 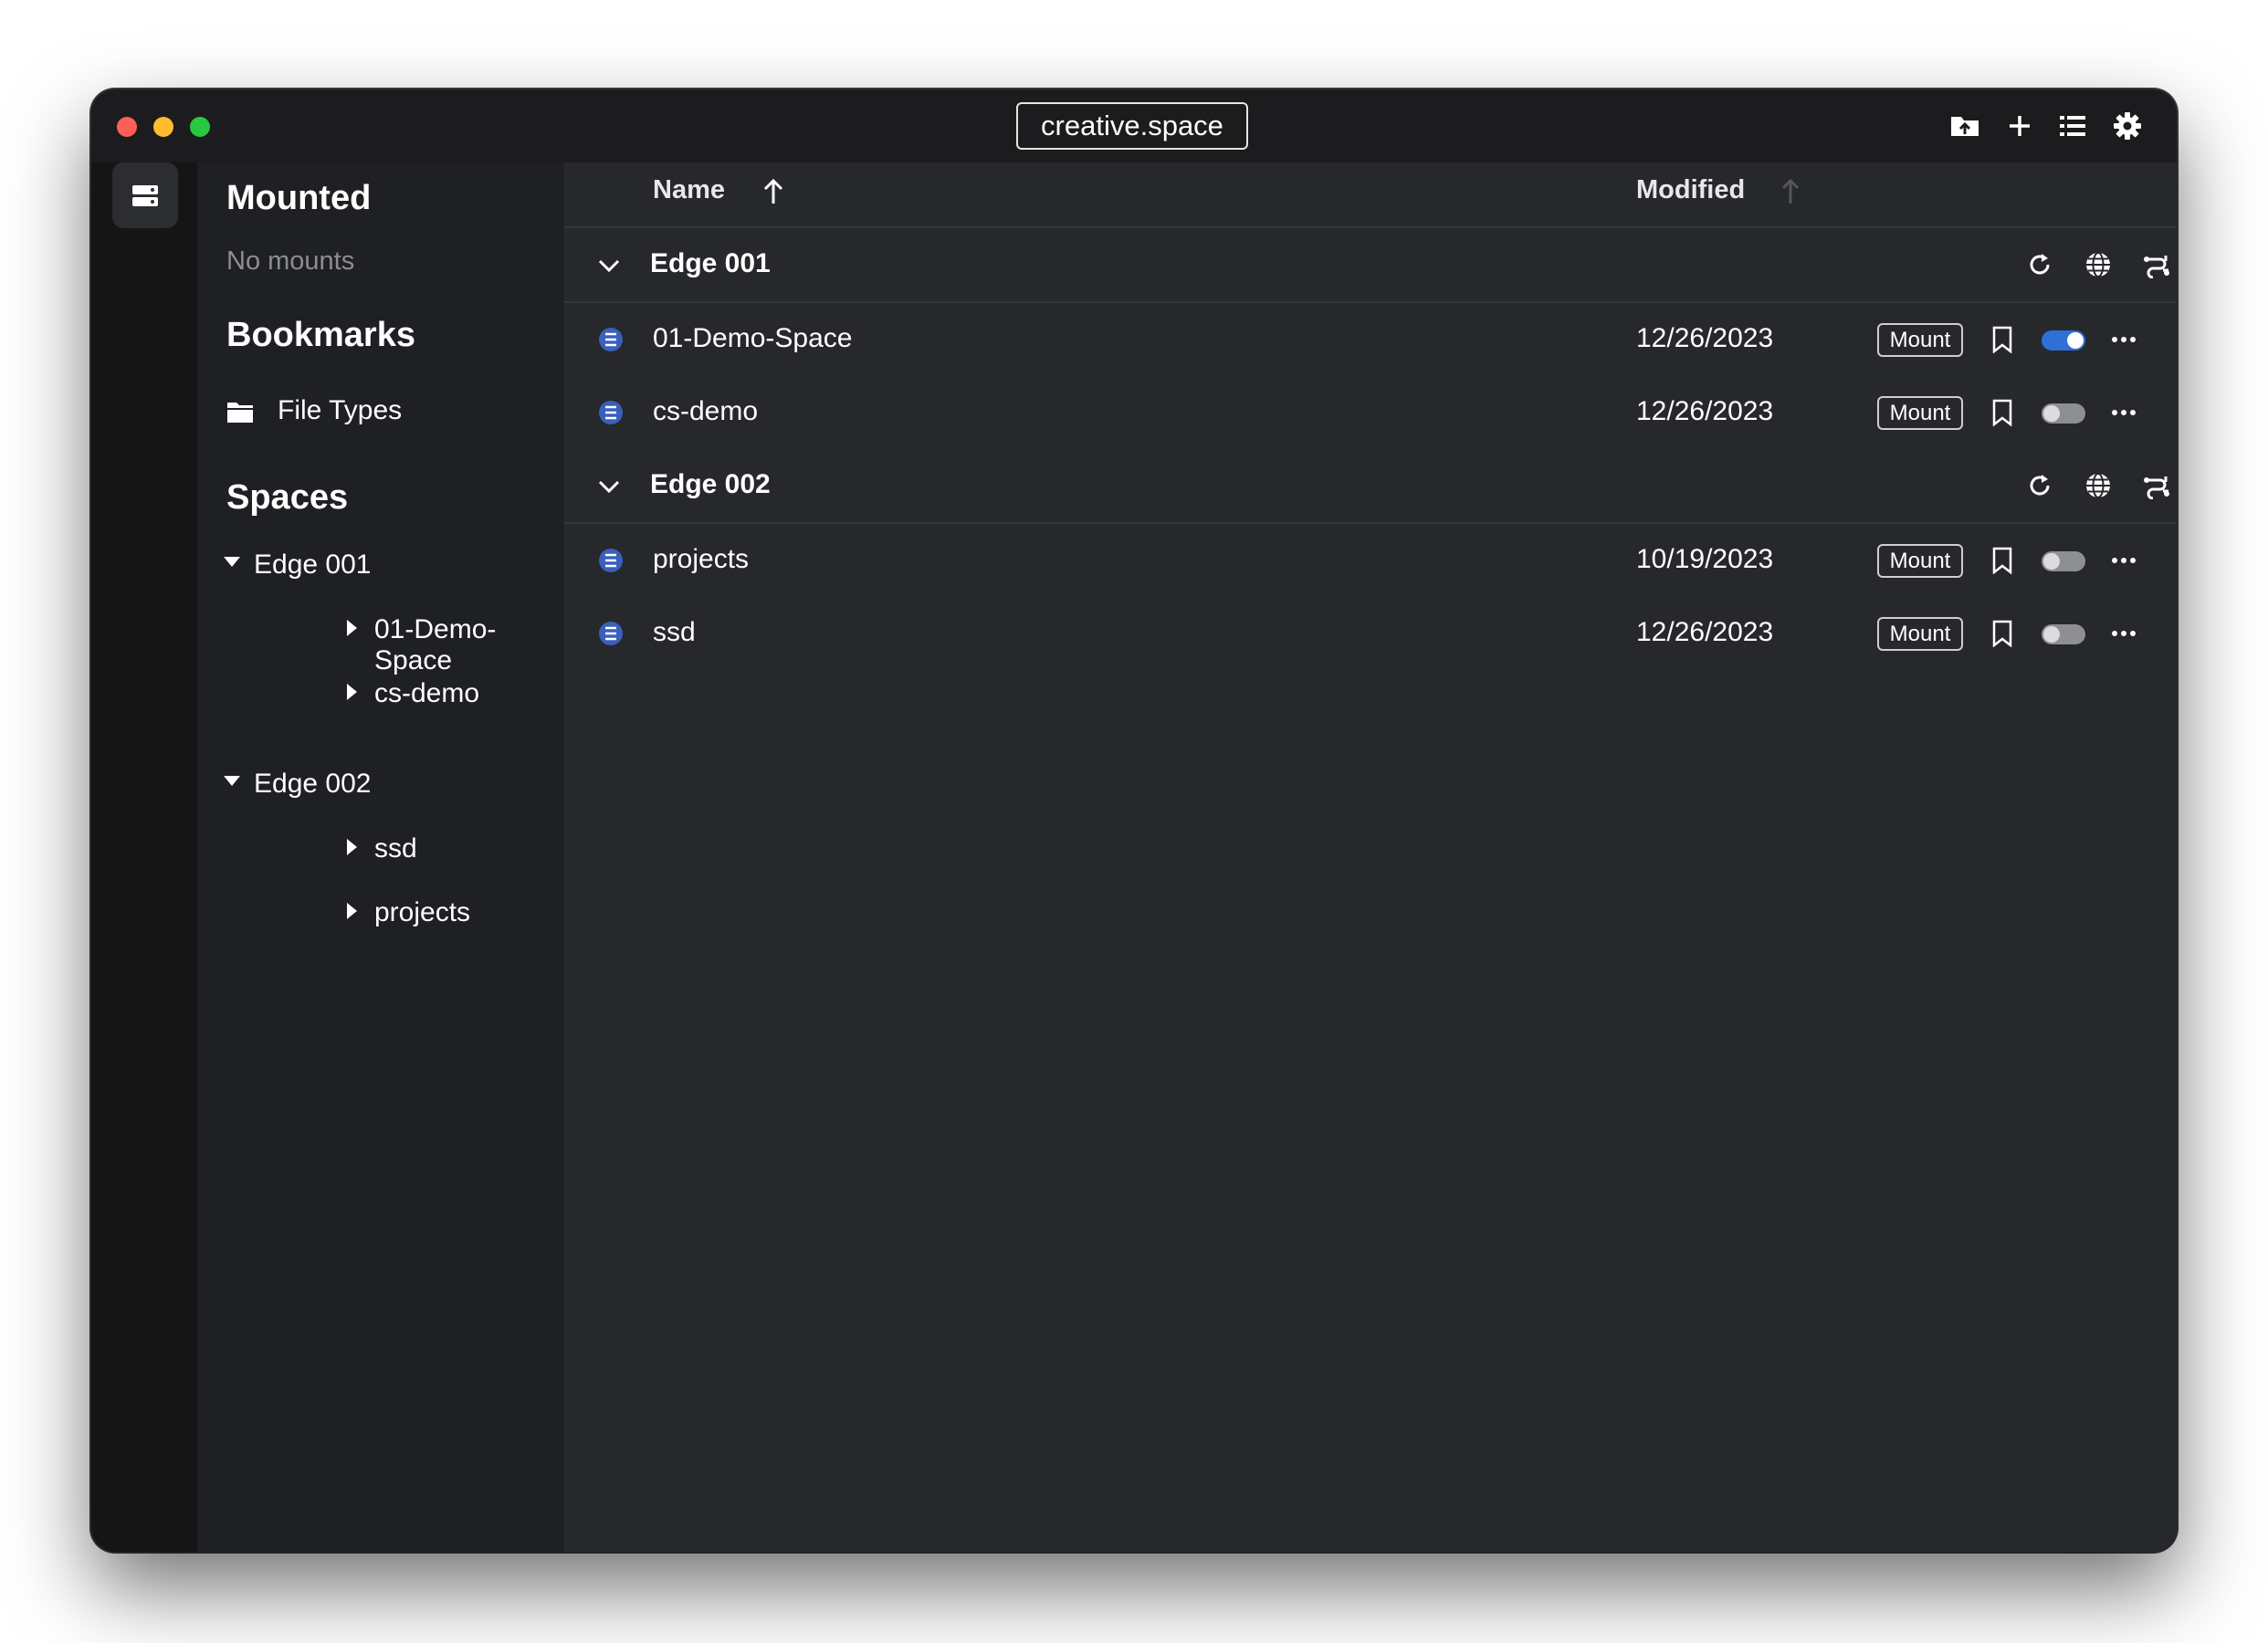 What do you see at coordinates (710, 263) in the screenshot?
I see `group-title: Edge 001` at bounding box center [710, 263].